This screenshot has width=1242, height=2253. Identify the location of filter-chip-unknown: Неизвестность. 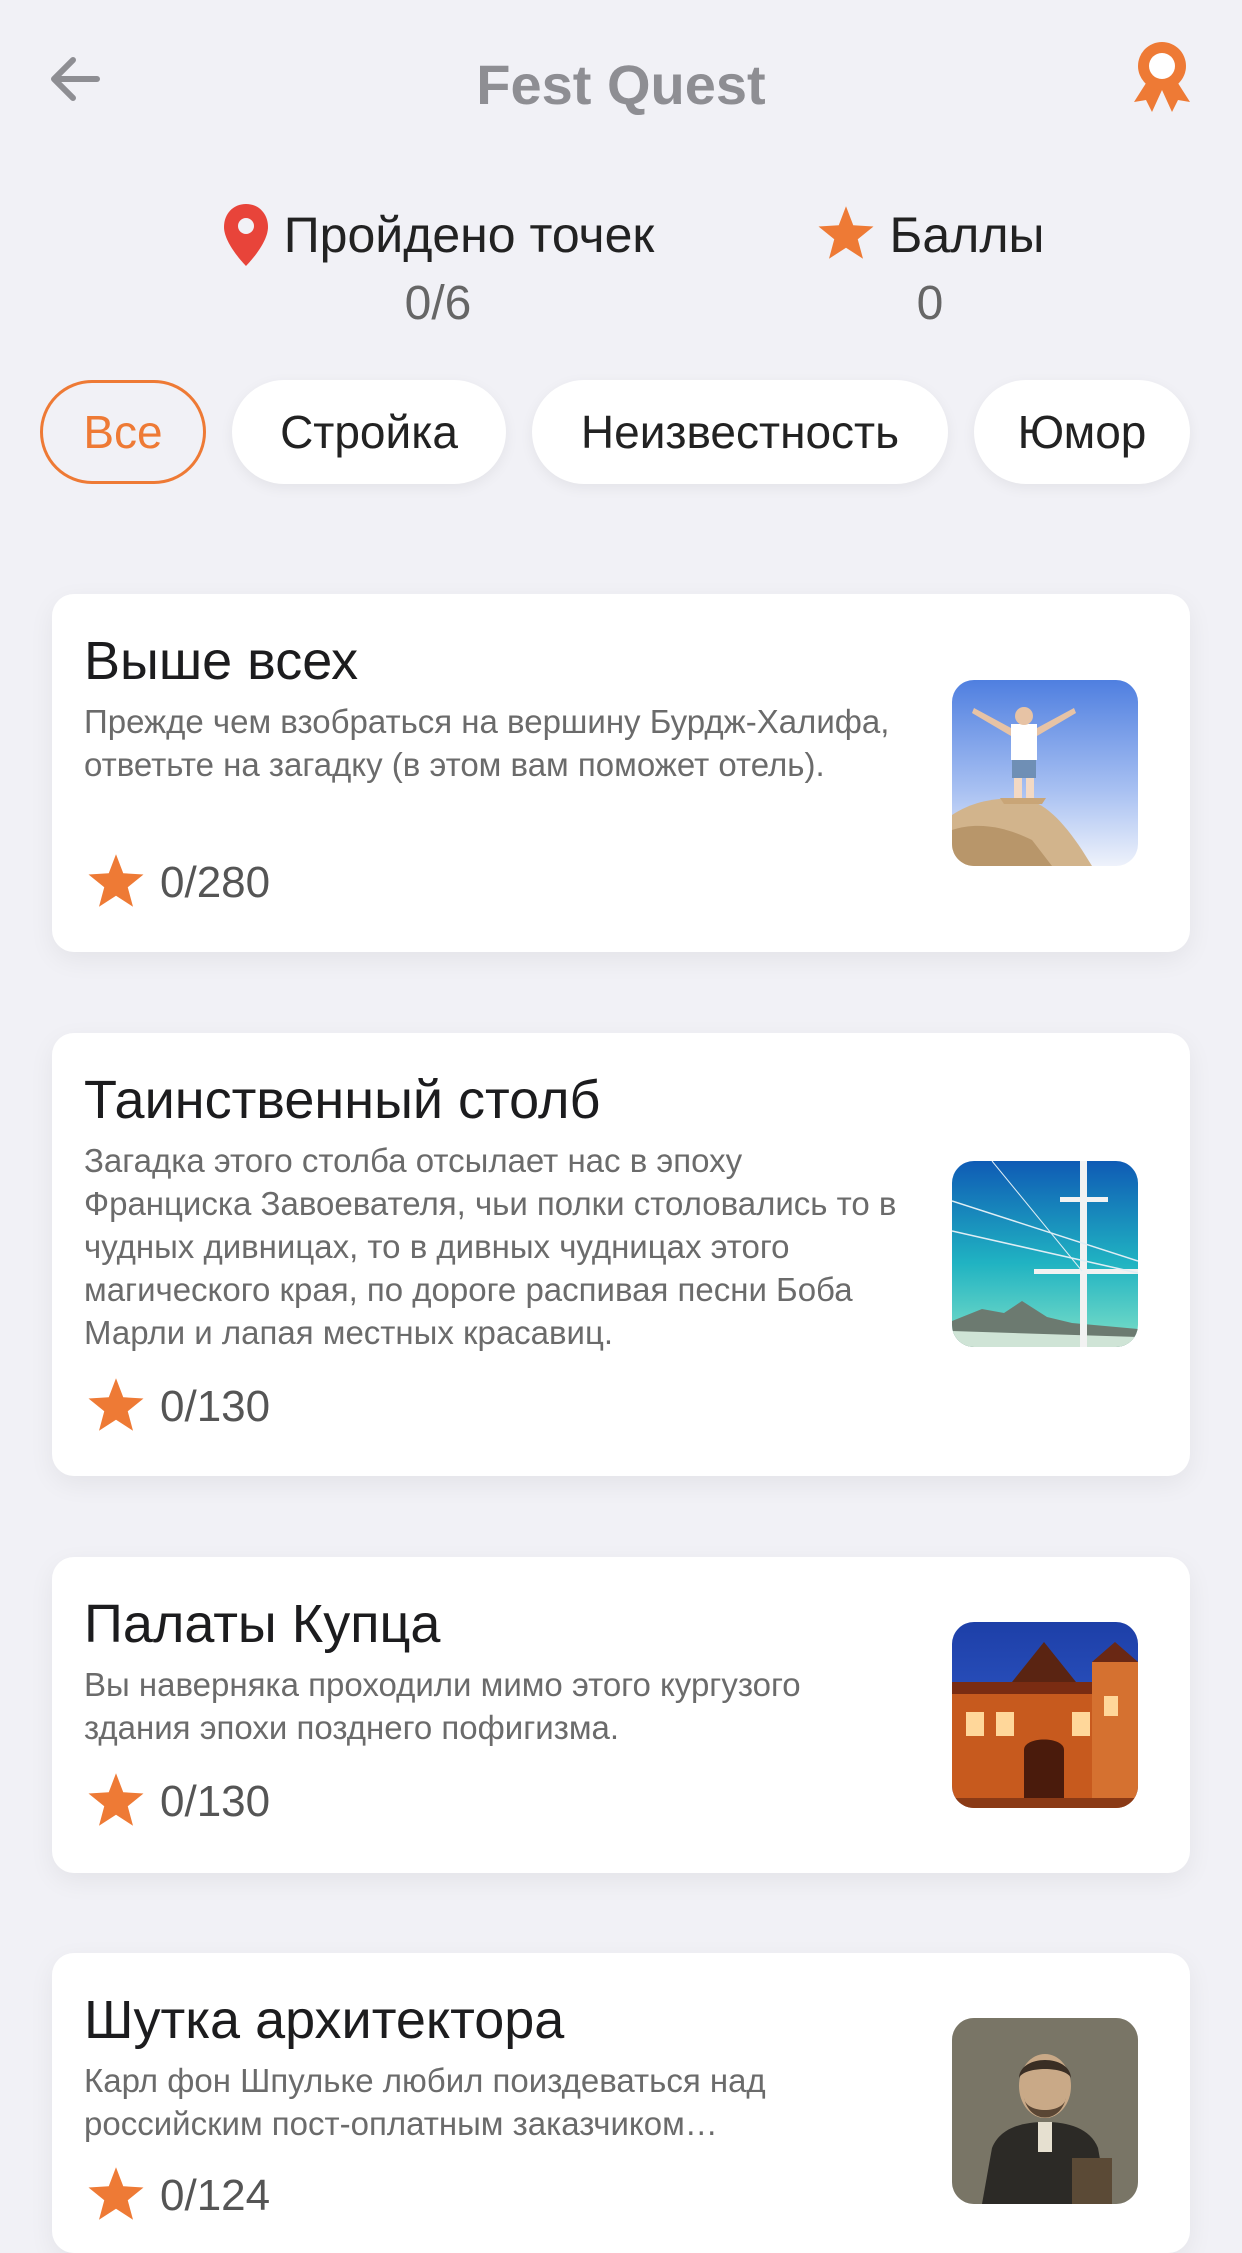
(740, 432).